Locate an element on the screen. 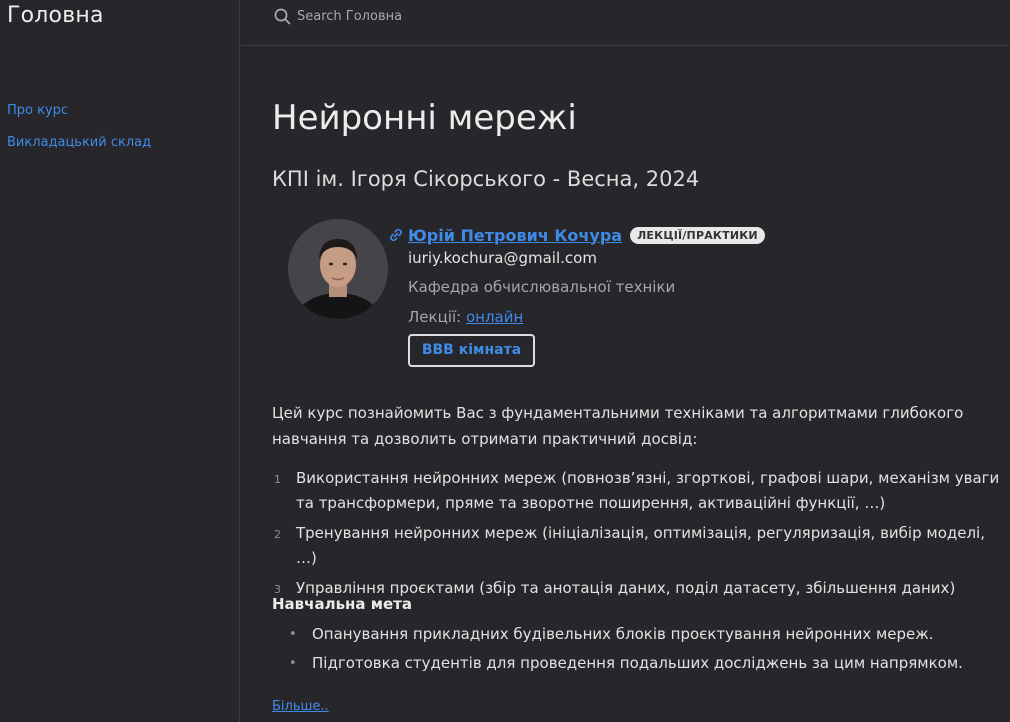  page-title: Нейронні мережі is located at coordinates (424, 118).